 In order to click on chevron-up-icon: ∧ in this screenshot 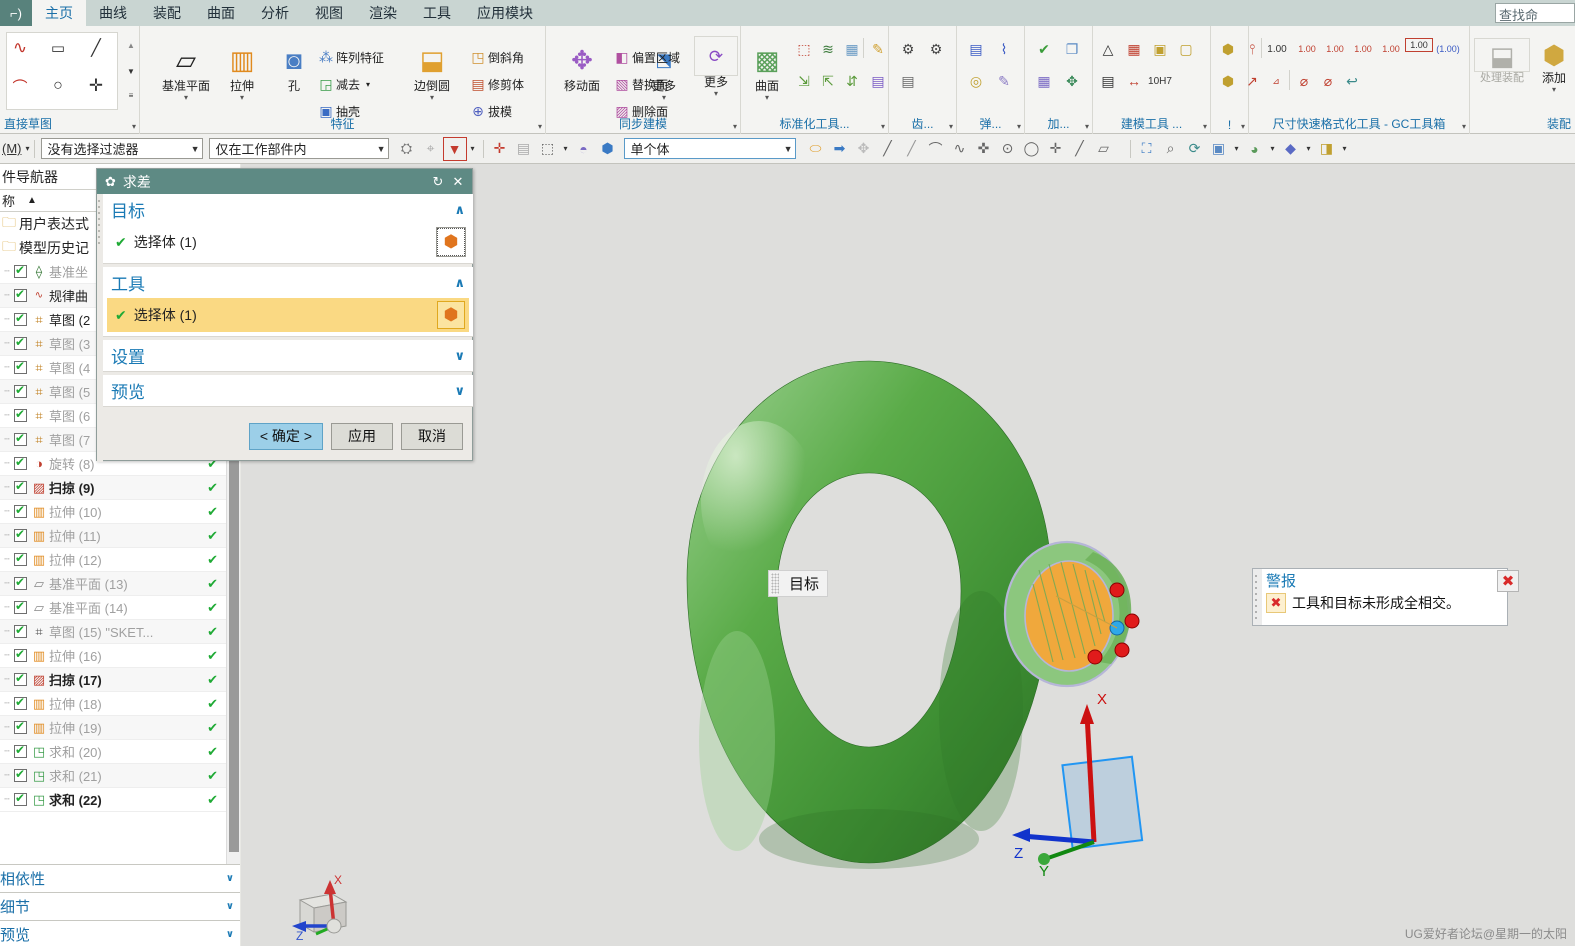, I will do `click(459, 210)`.